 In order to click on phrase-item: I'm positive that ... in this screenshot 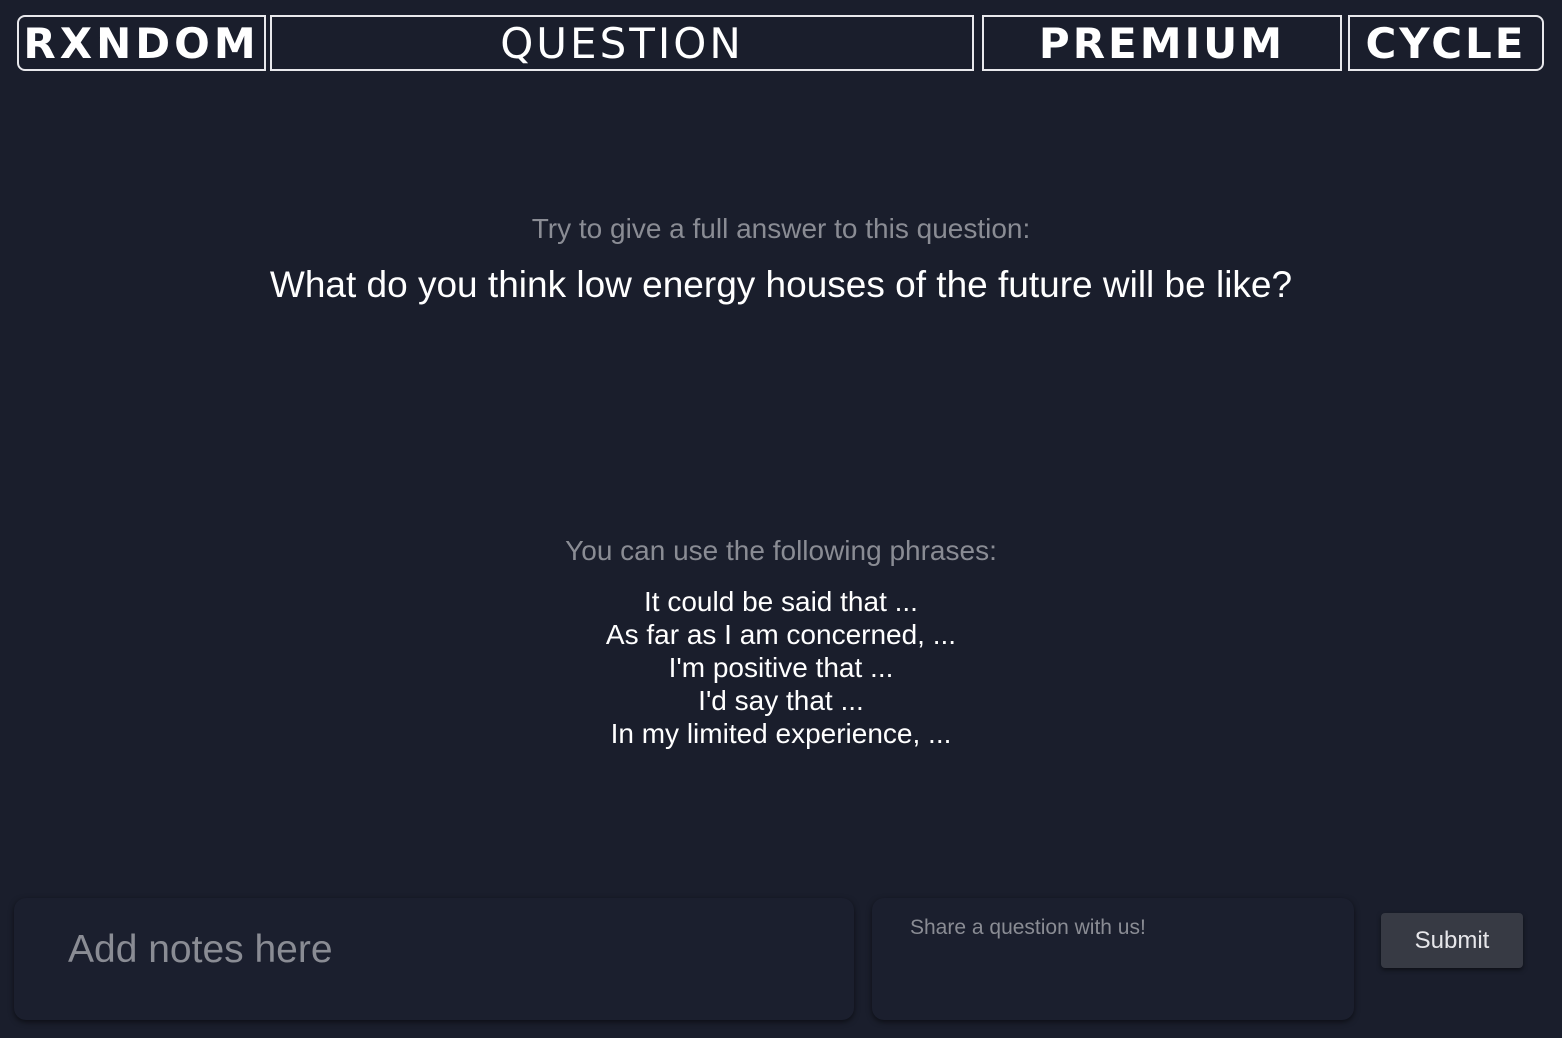, I will do `click(781, 667)`.